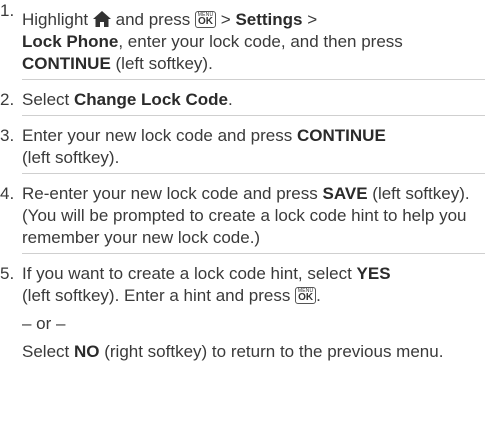 This screenshot has width=485, height=421. I want to click on step-text: Highlight, so click(55, 19).